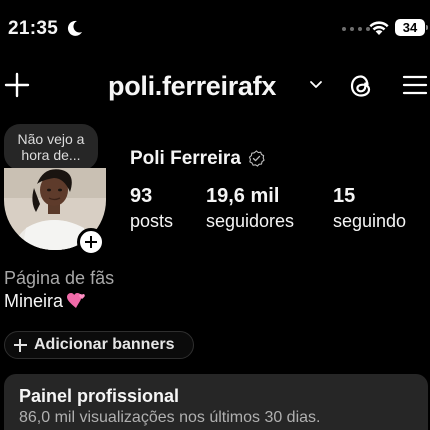 The height and width of the screenshot is (430, 430). What do you see at coordinates (104, 344) in the screenshot?
I see `add-banners-label: Adicionar banners` at bounding box center [104, 344].